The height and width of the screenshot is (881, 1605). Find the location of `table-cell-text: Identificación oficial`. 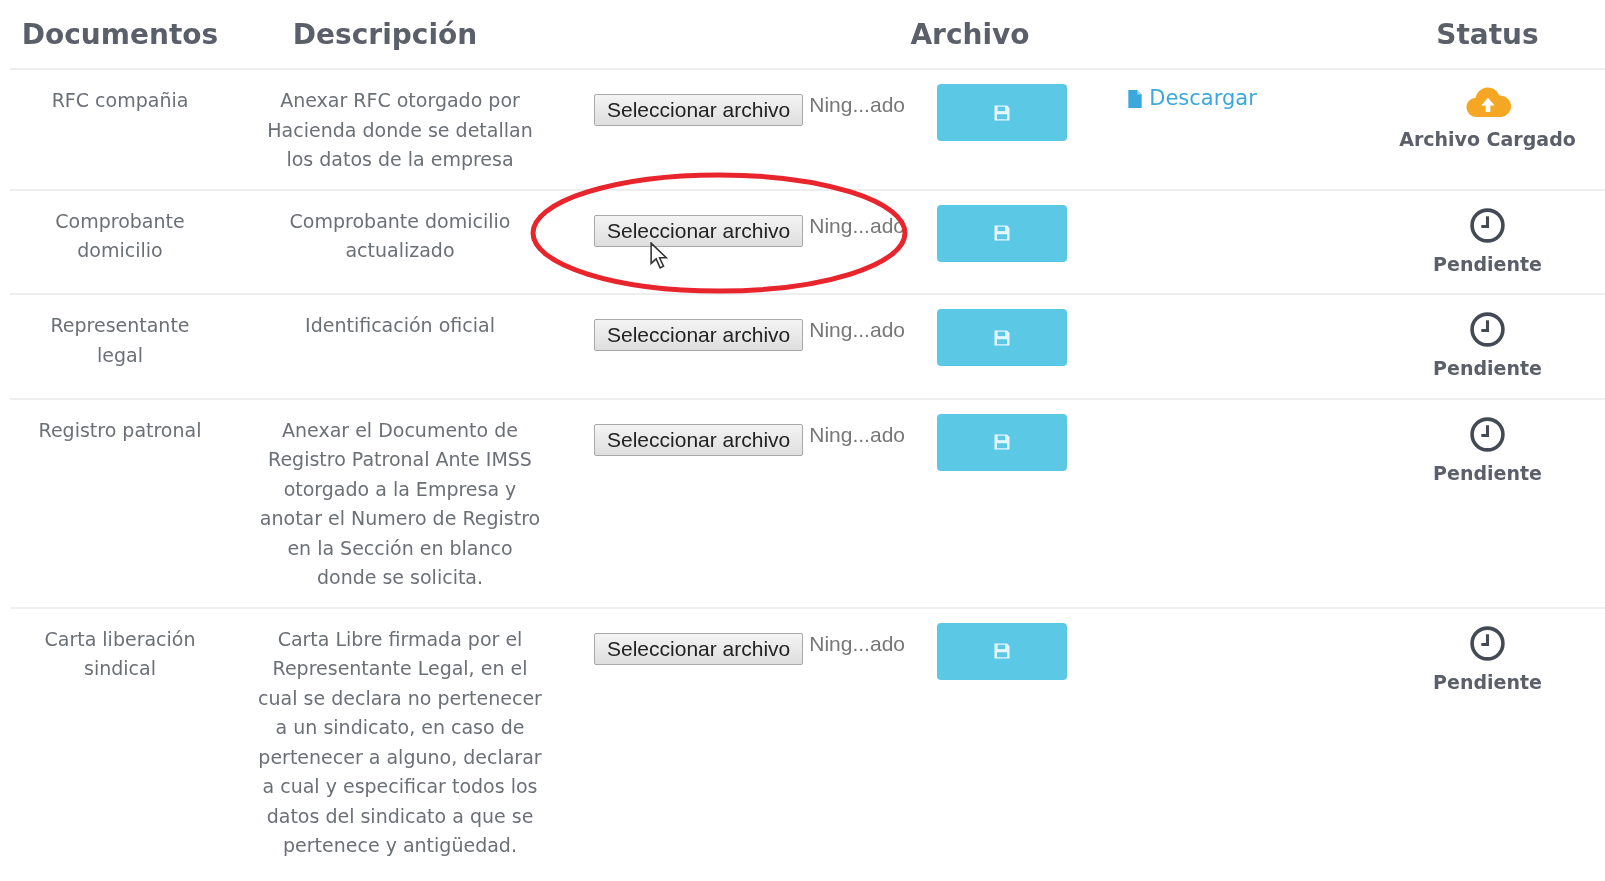

table-cell-text: Identificación oficial is located at coordinates (400, 325).